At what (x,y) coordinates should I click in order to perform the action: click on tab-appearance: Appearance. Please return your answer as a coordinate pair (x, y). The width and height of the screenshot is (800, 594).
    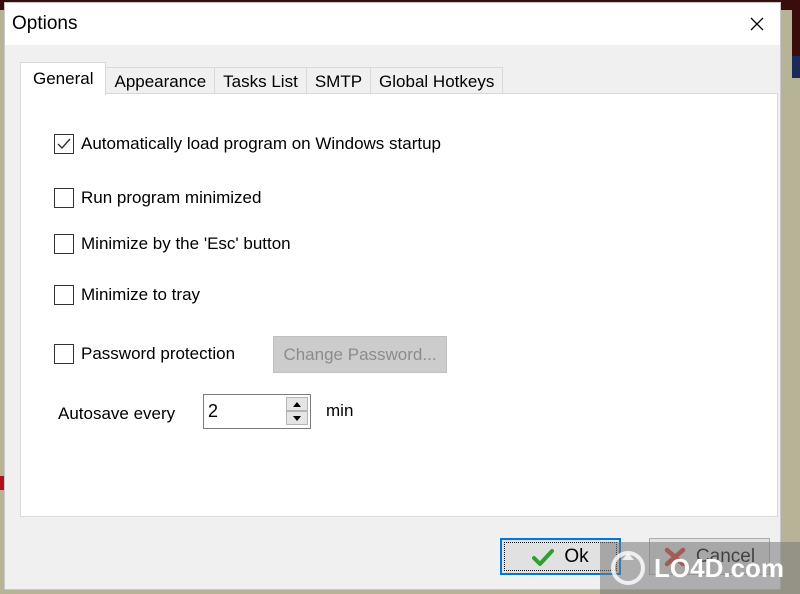
    Looking at the image, I should click on (160, 81).